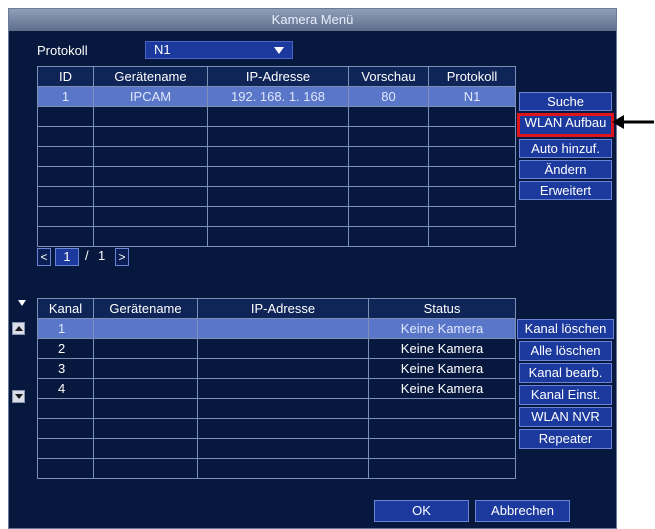 The image size is (655, 529). Describe the element at coordinates (565, 169) in the screenshot. I see `edit-button: Ändern` at that location.